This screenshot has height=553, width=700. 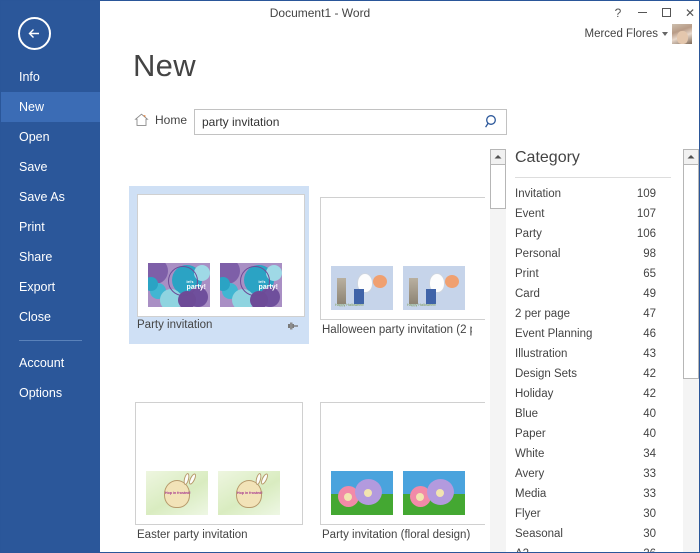 What do you see at coordinates (593, 548) in the screenshot?
I see `category-item: A2 26` at bounding box center [593, 548].